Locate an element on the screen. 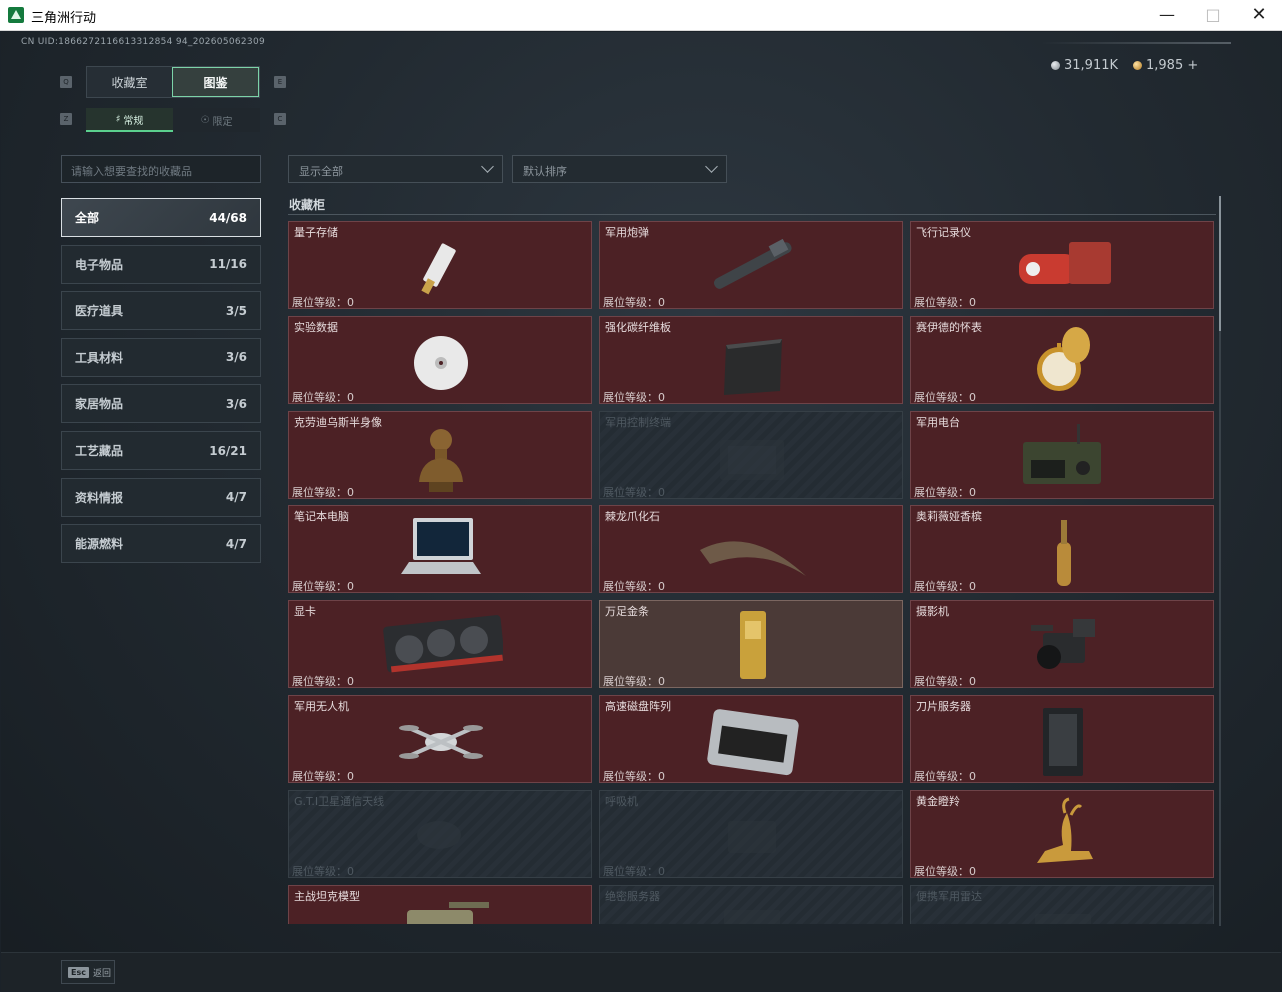 This screenshot has width=1282, height=992. category-label: 工艺藏品 is located at coordinates (99, 451).